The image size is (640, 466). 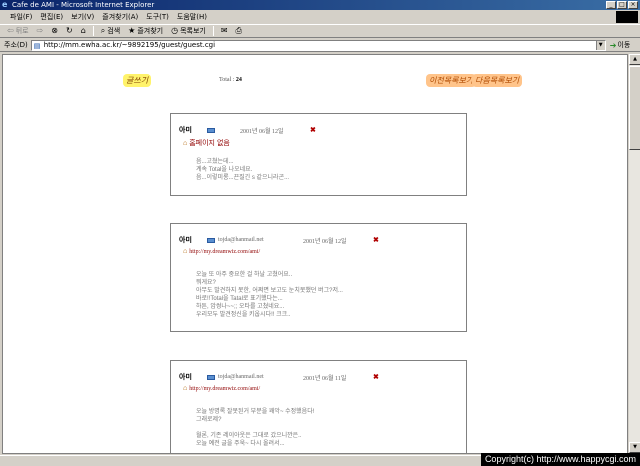 I want to click on menu-file: 파일(F), so click(x=21, y=17).